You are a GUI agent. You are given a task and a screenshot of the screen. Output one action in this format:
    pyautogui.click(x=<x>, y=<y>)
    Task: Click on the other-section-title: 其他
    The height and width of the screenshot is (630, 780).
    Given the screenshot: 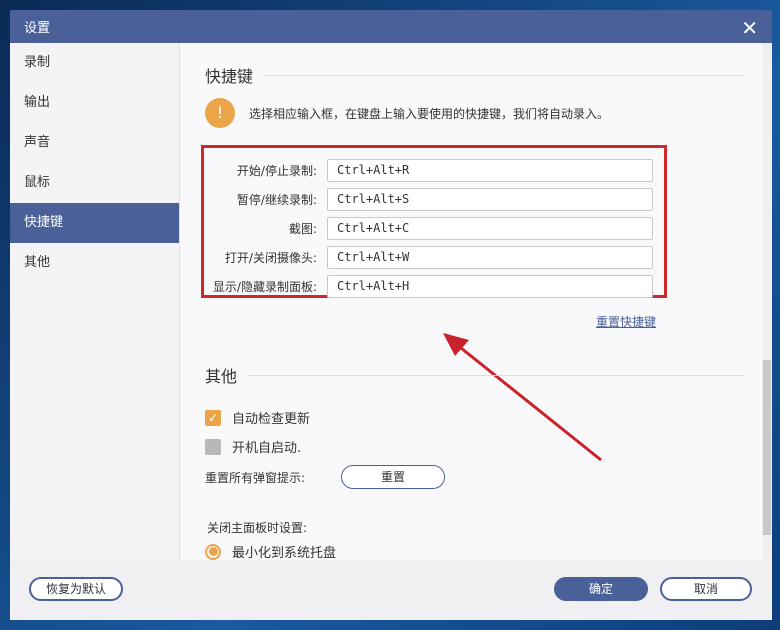 What is the action you would take?
    pyautogui.click(x=475, y=375)
    